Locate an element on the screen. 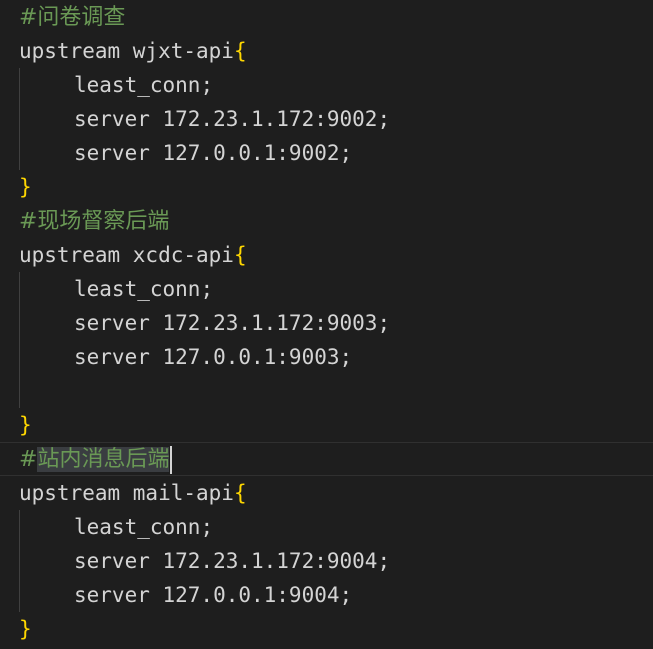 This screenshot has width=653, height=649. code-line-15: upstream mail-api{ is located at coordinates (326, 493).